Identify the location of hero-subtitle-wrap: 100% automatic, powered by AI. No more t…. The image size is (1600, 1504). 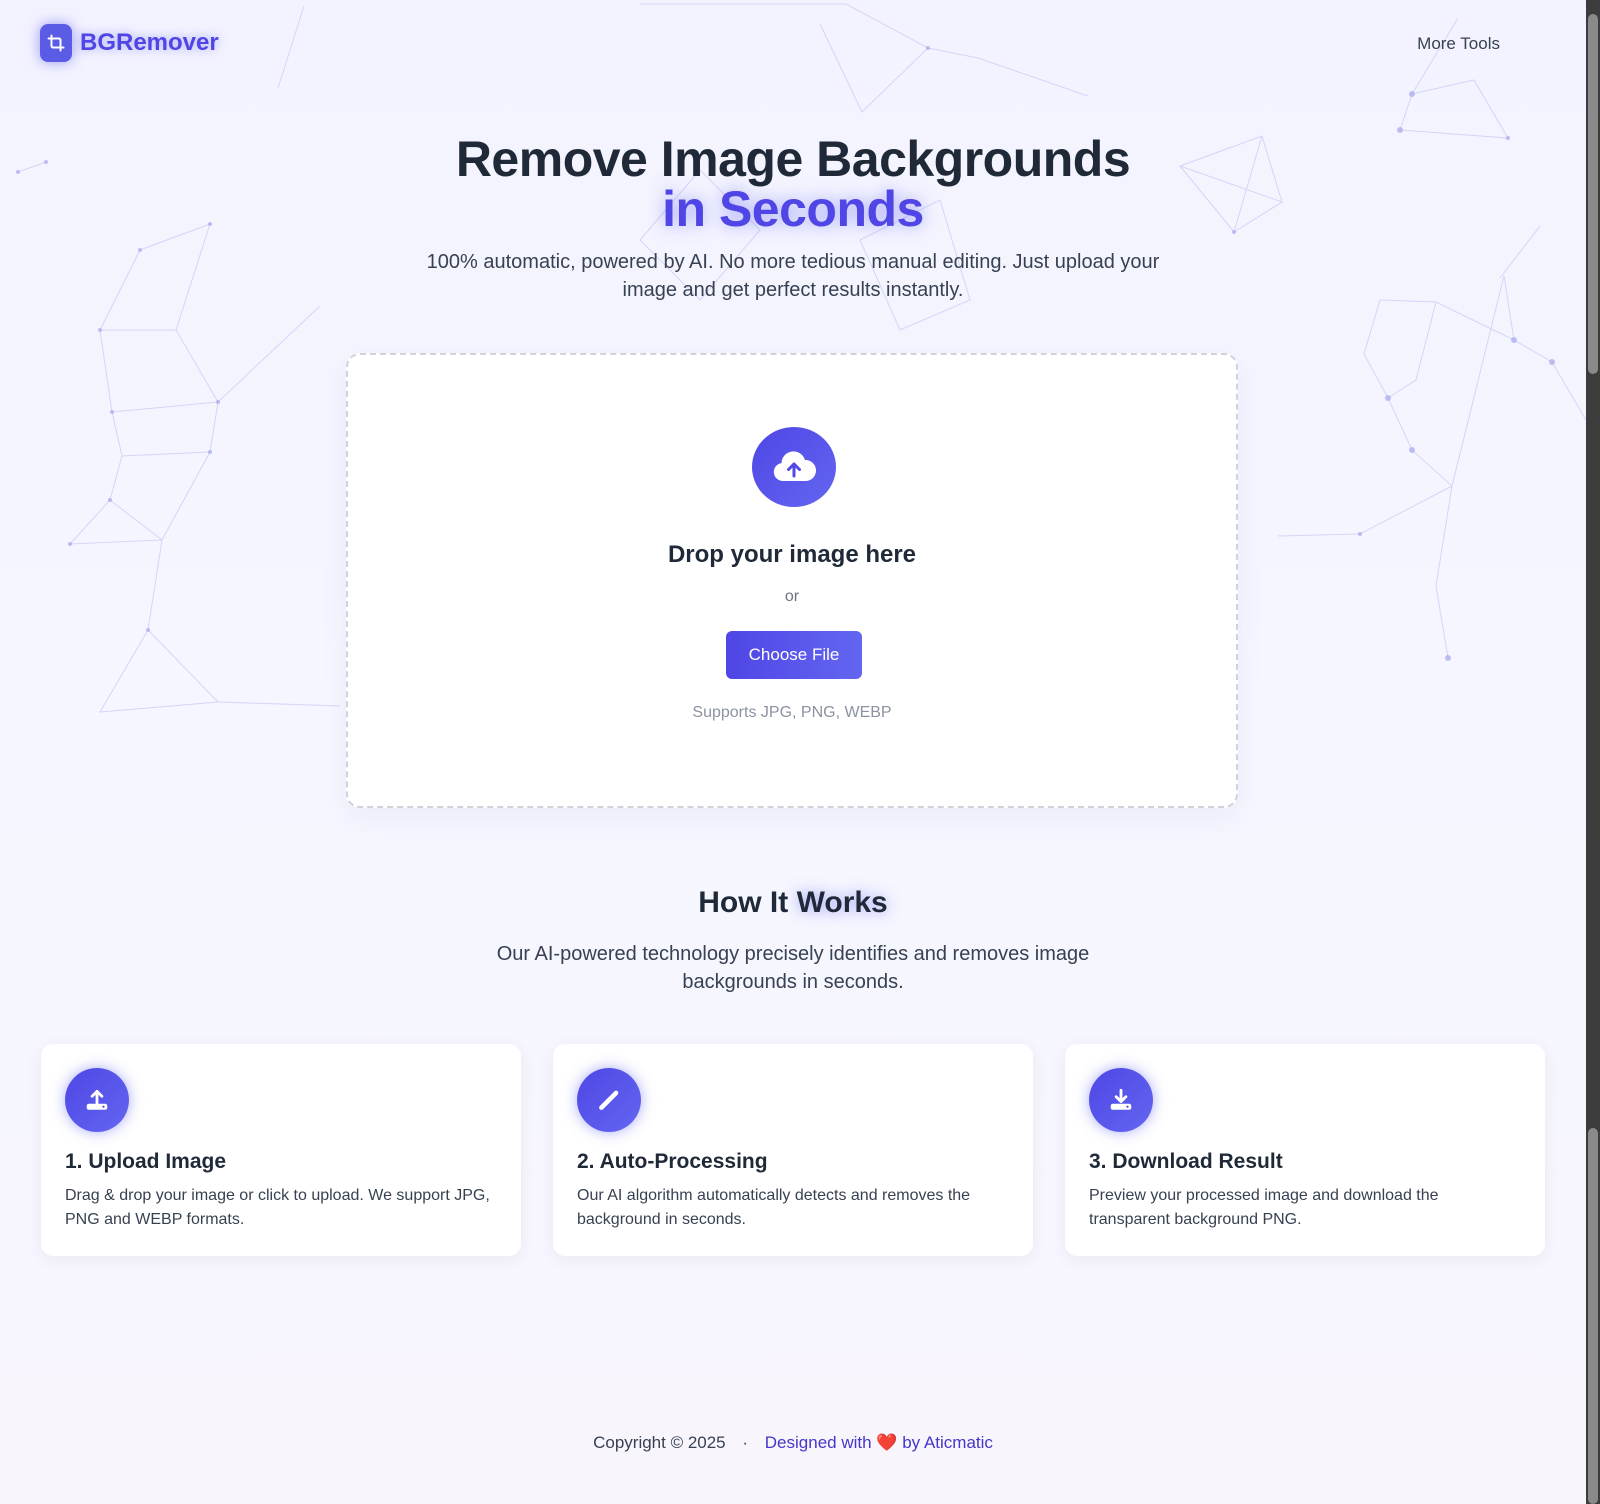
(793, 276).